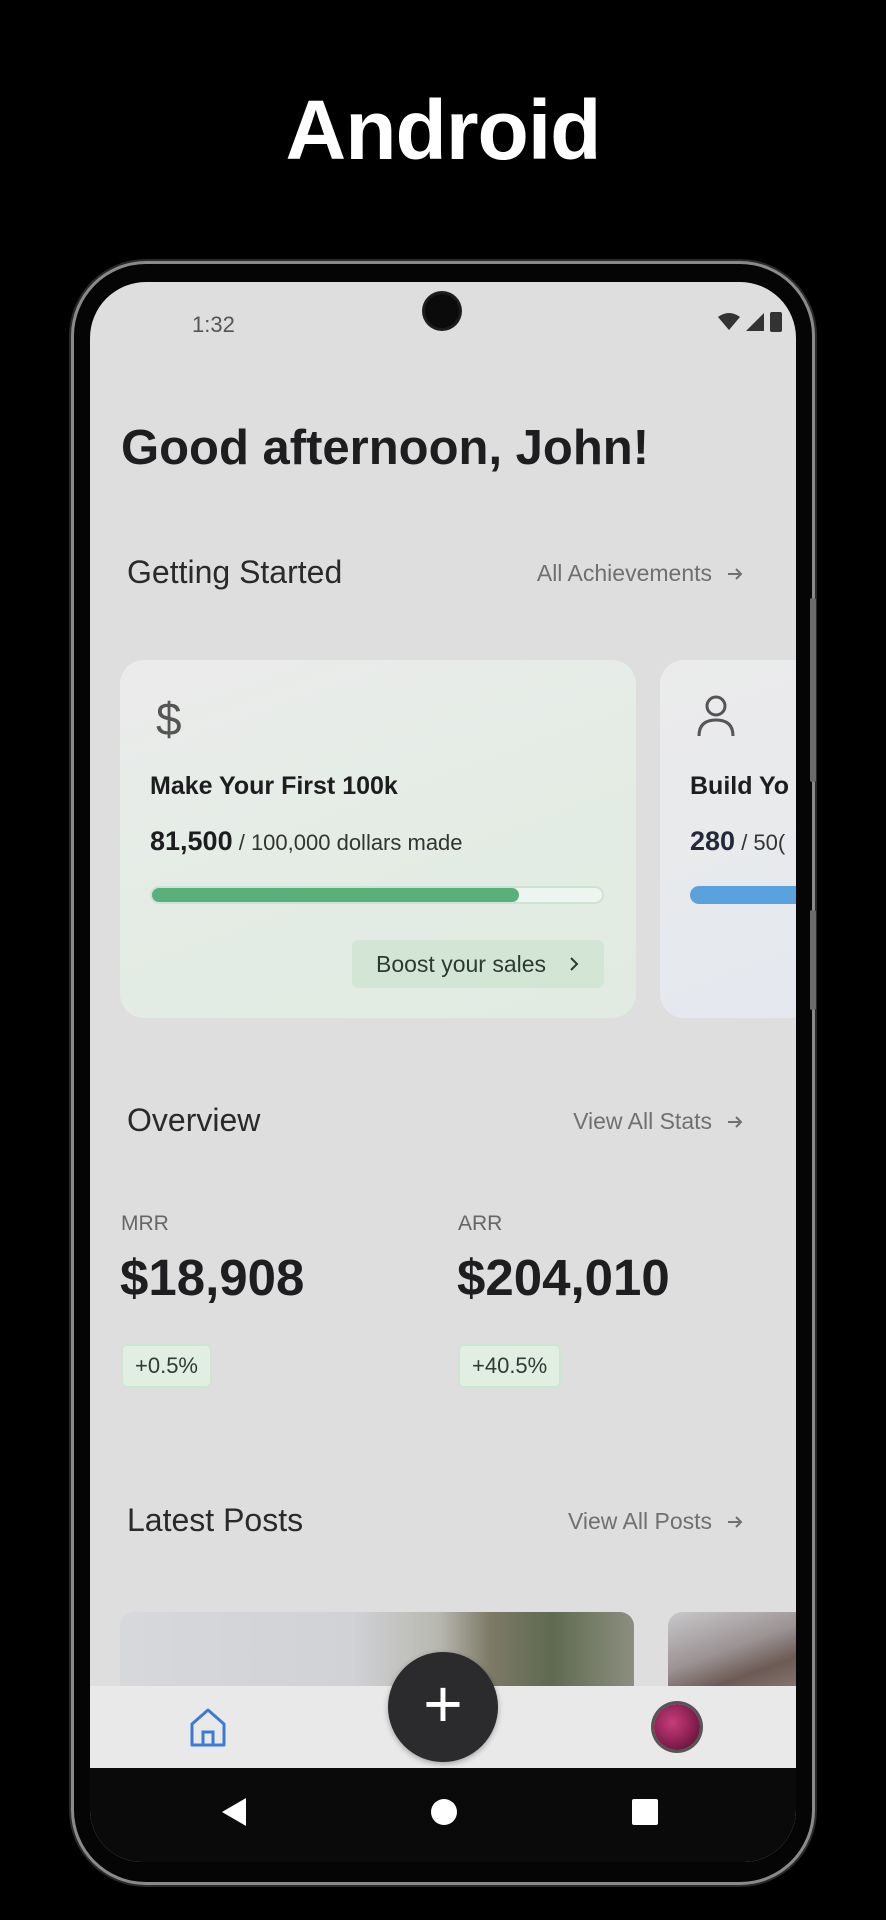 The width and height of the screenshot is (886, 1920). I want to click on latest-posts-title: Latest Posts, so click(215, 1520).